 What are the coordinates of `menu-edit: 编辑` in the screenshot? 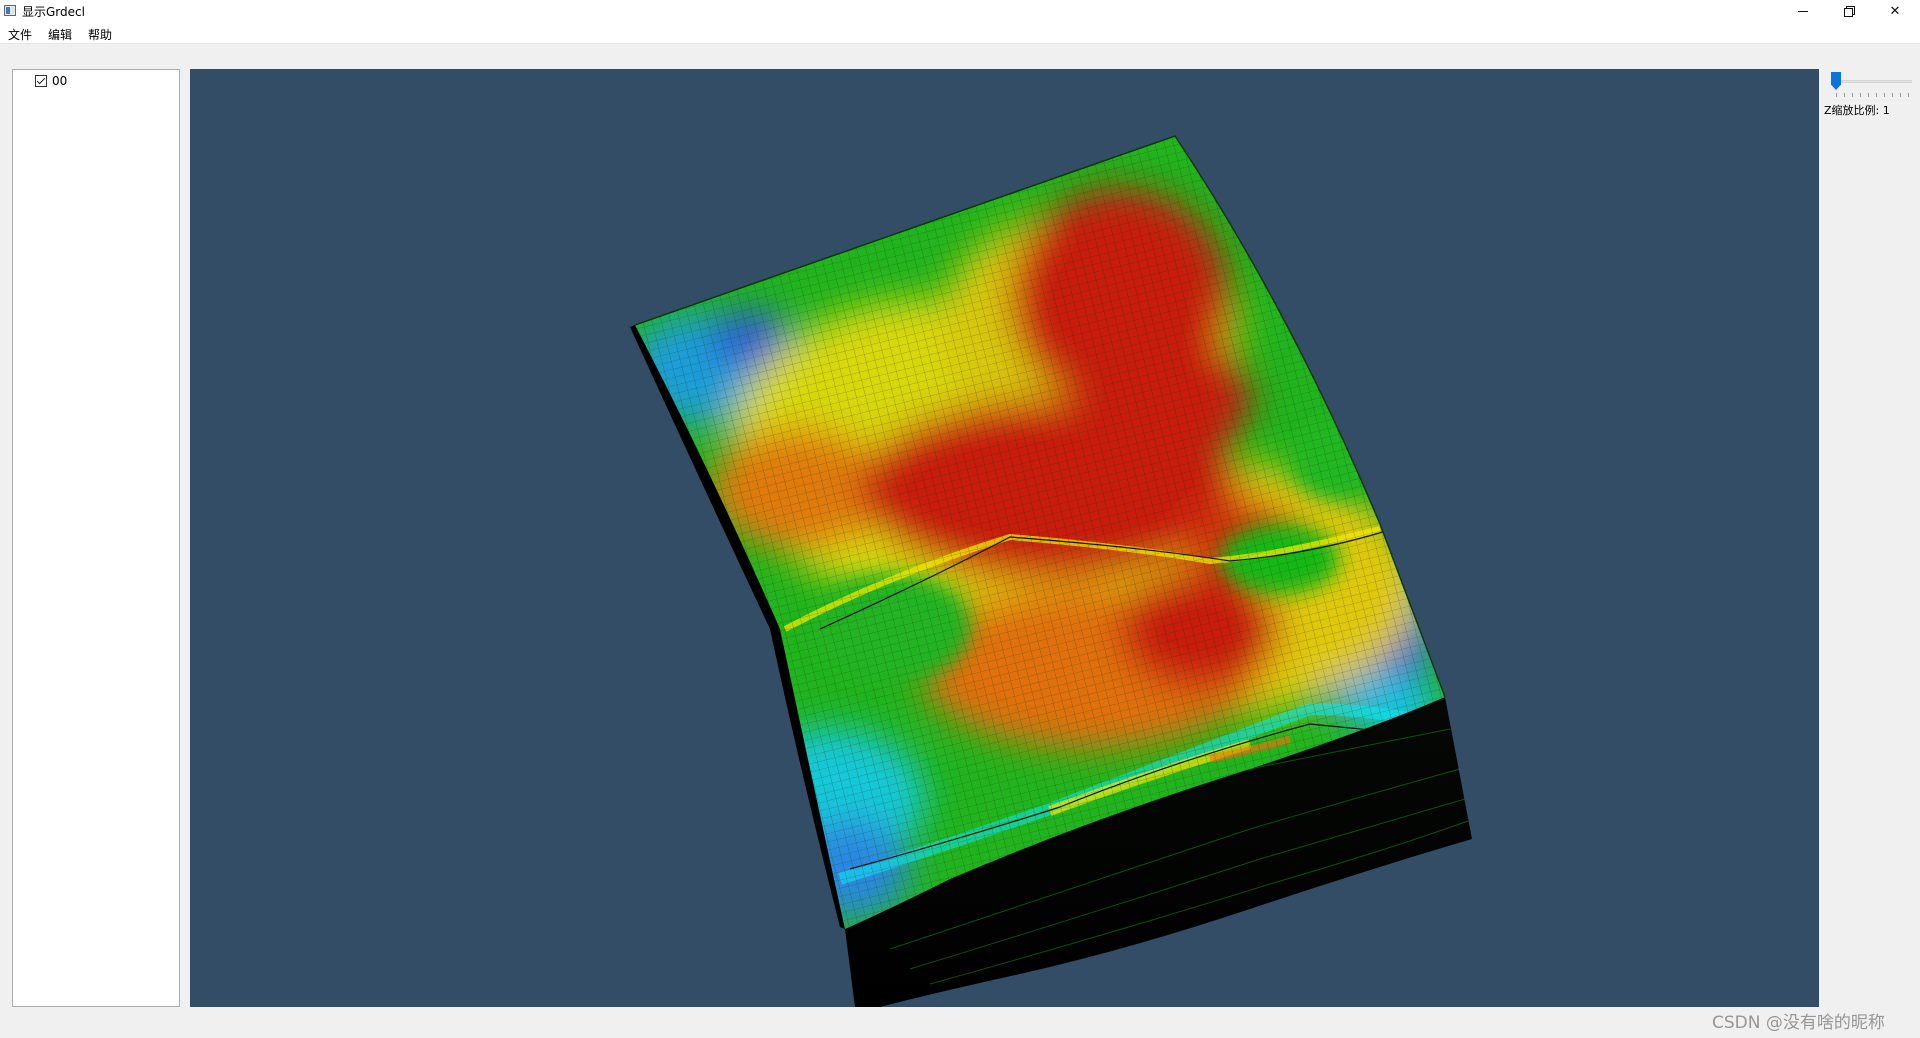 It's located at (60, 34).